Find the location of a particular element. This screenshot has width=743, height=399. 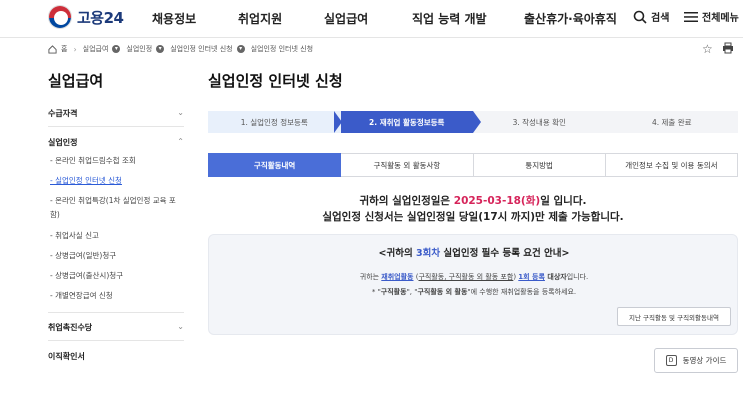

search-icon is located at coordinates (640, 17).